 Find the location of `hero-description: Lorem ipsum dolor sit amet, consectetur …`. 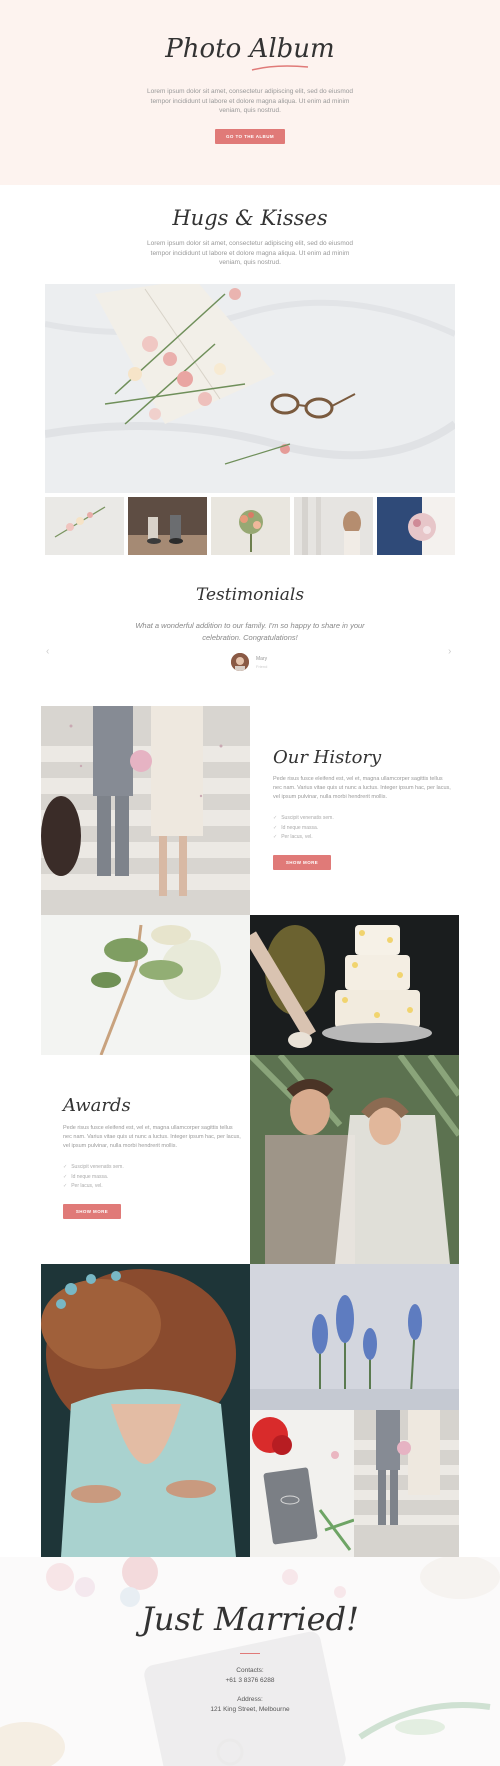

hero-description: Lorem ipsum dolor sit amet, consectetur … is located at coordinates (250, 101).